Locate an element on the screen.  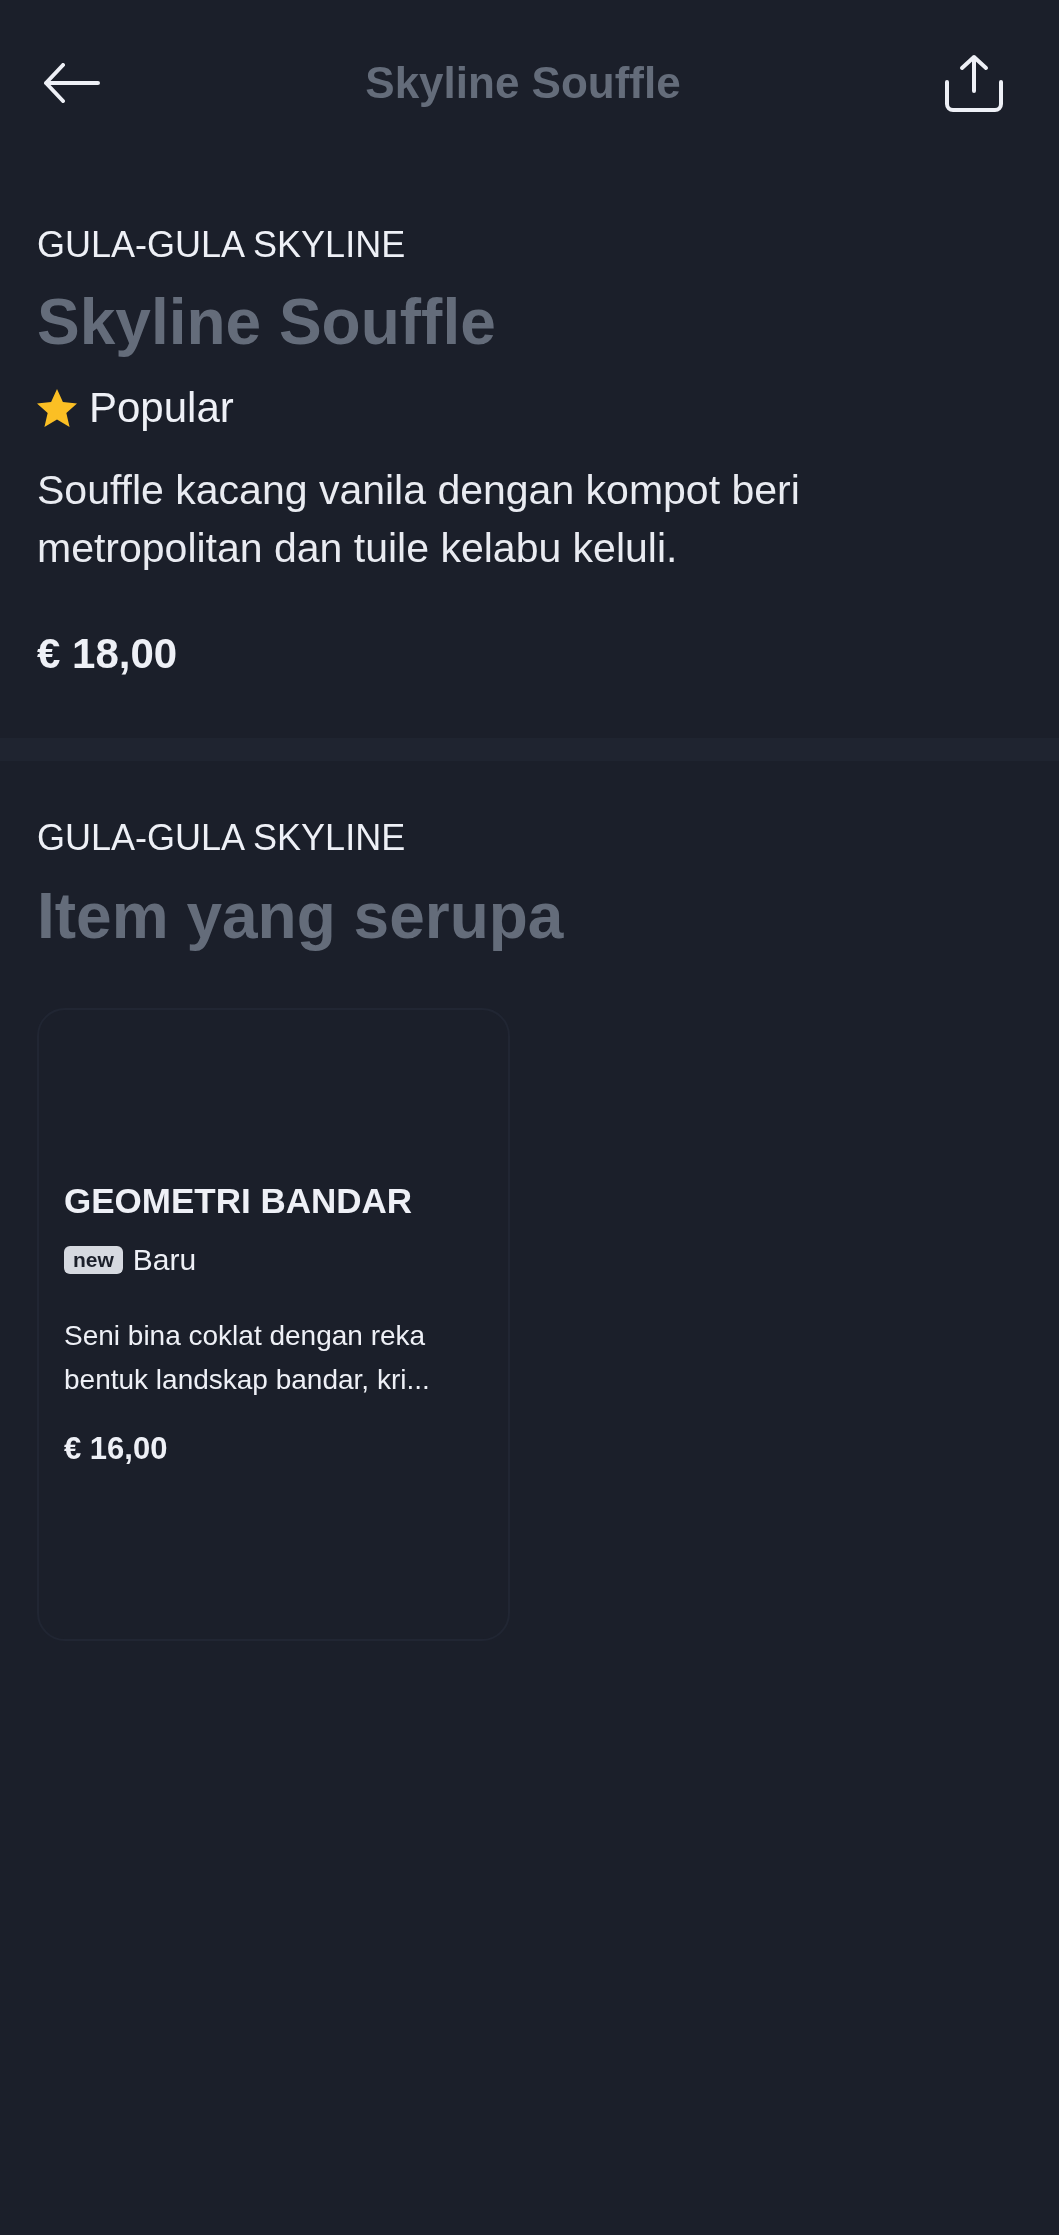
product-name: Skyline Souffle is located at coordinates (266, 322).